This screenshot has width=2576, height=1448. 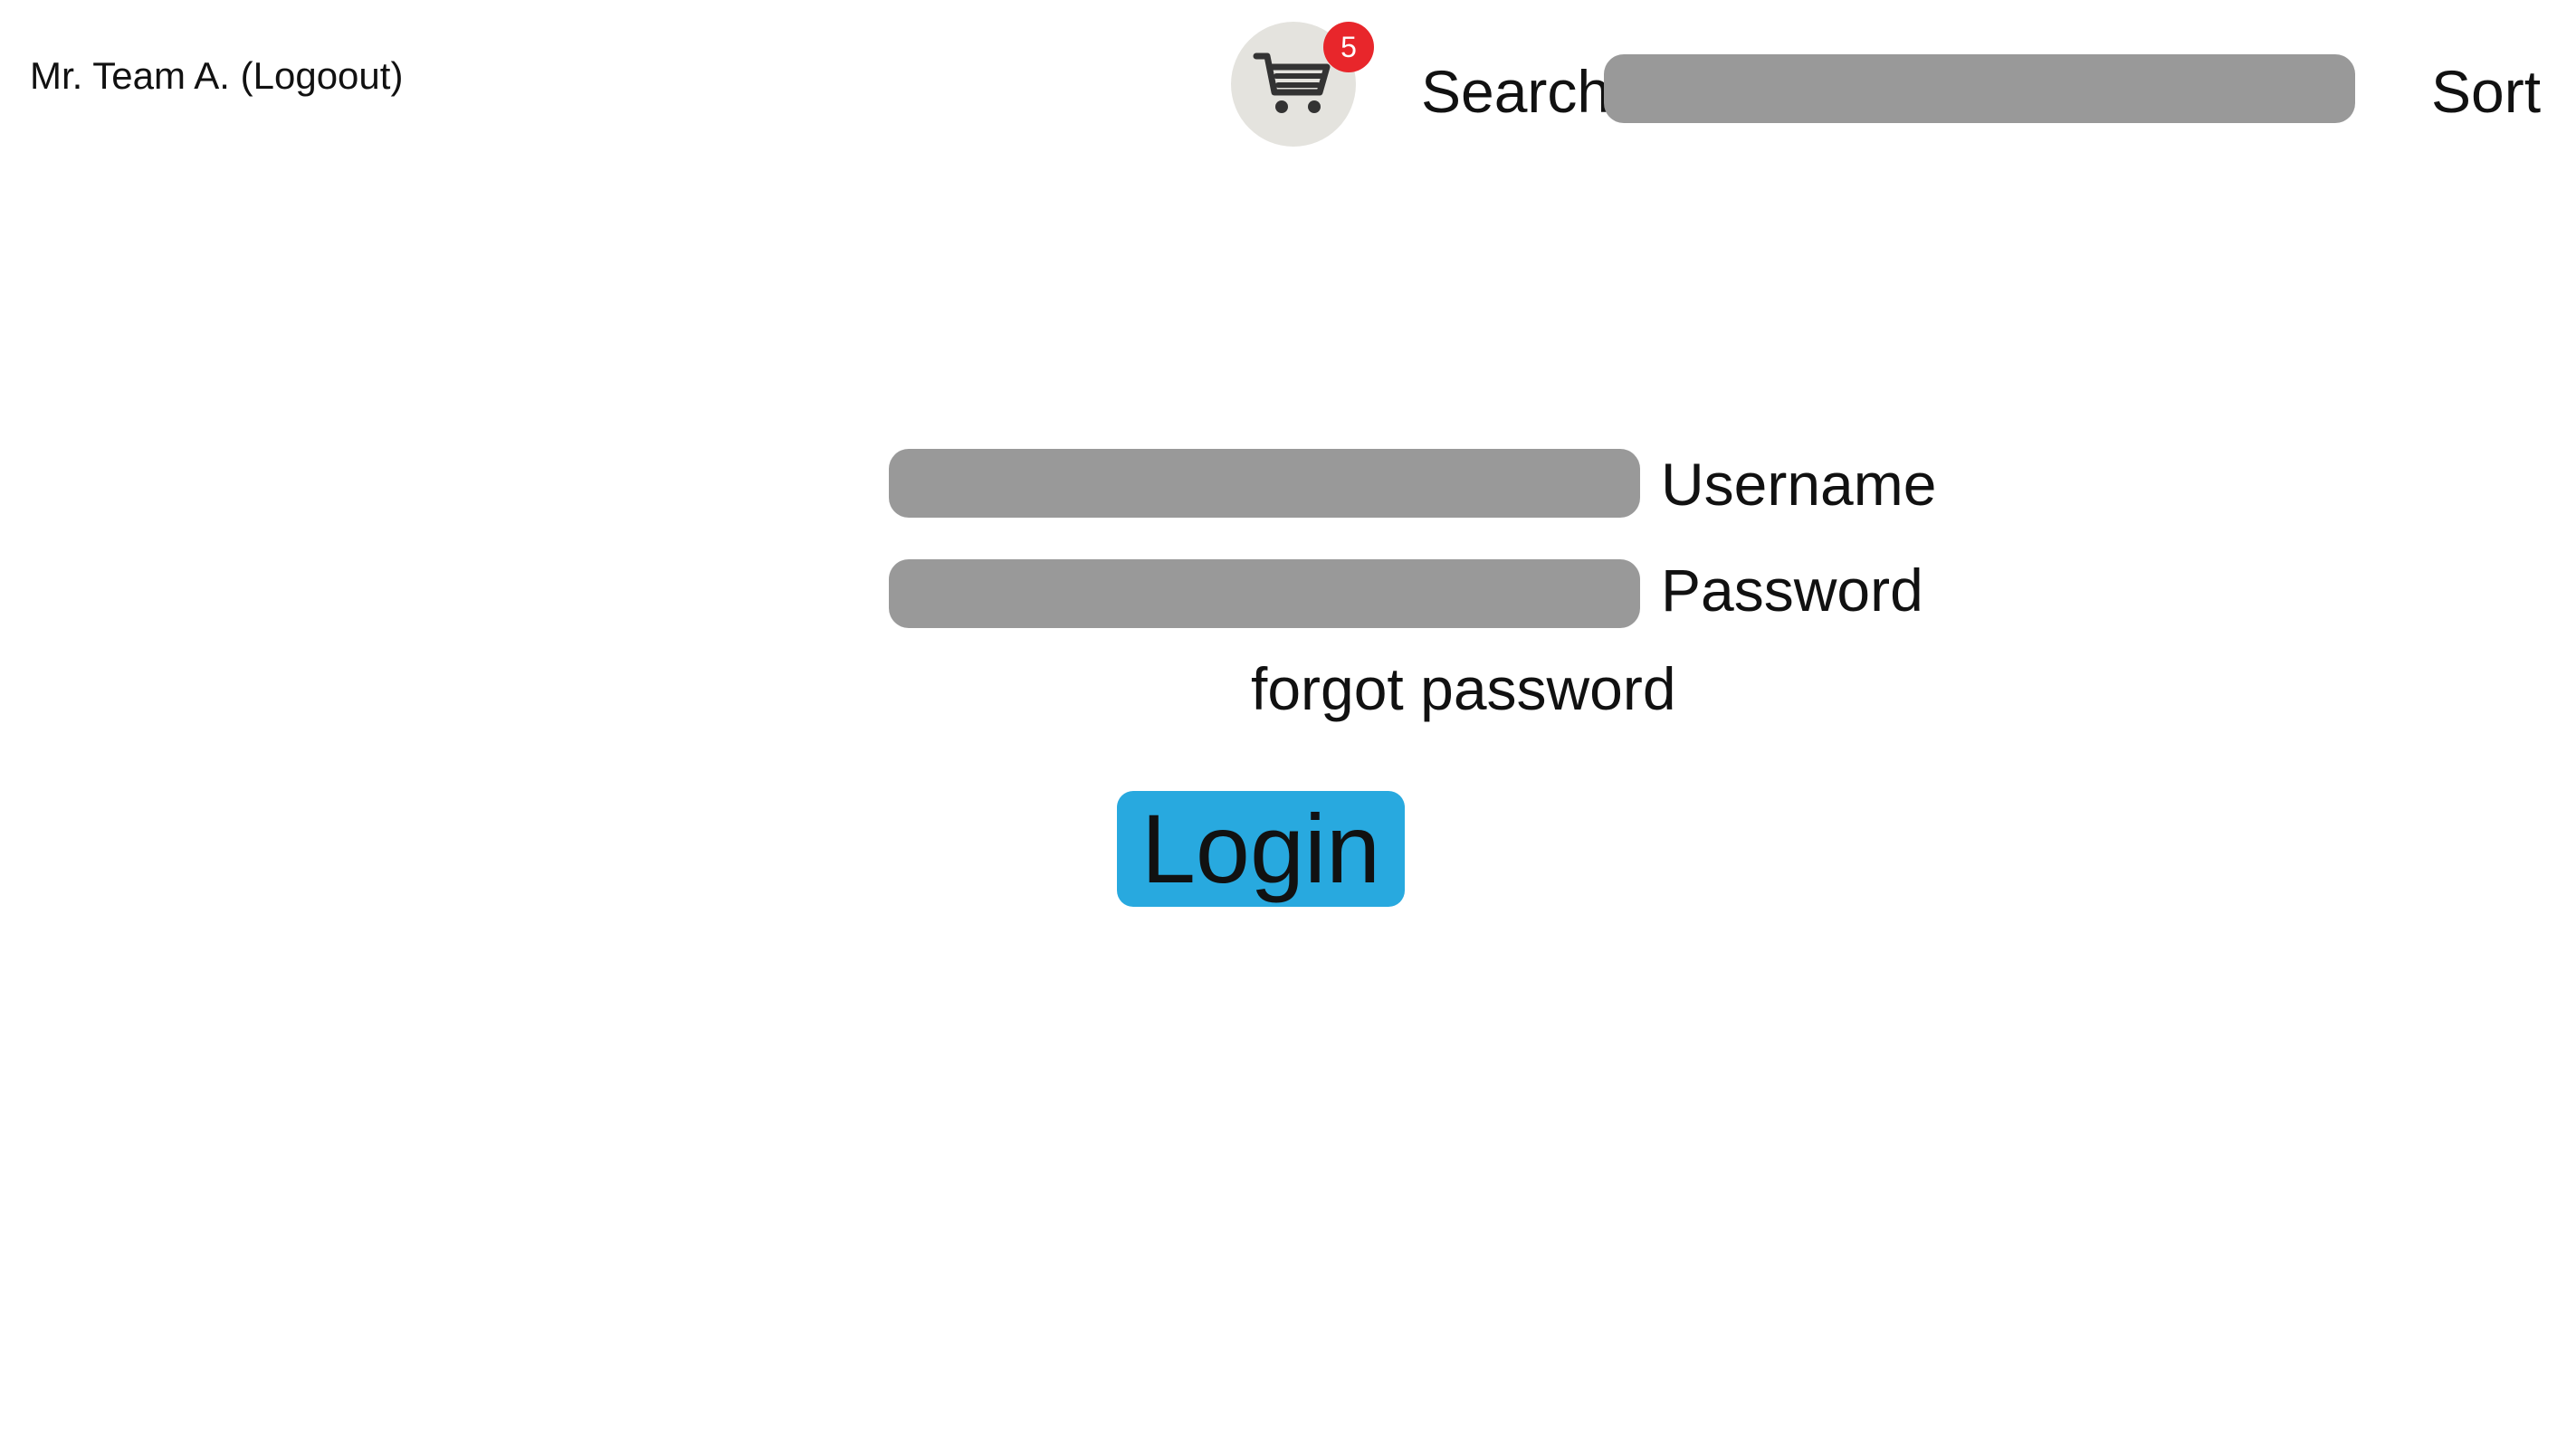 I want to click on search-label: Search, so click(x=1516, y=91).